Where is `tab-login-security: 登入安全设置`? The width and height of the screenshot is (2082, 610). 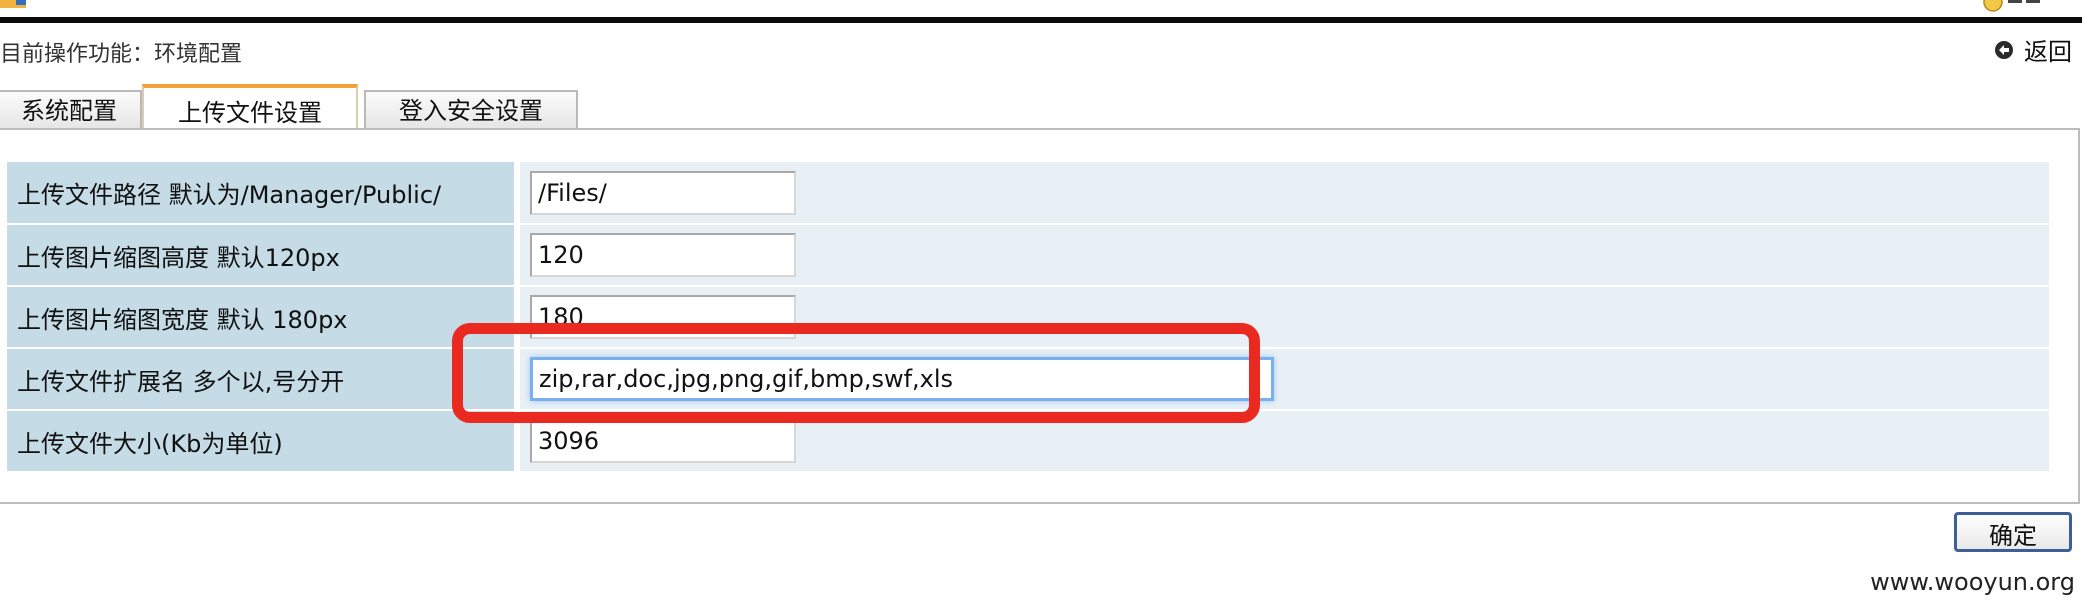 tab-login-security: 登入安全设置 is located at coordinates (471, 109).